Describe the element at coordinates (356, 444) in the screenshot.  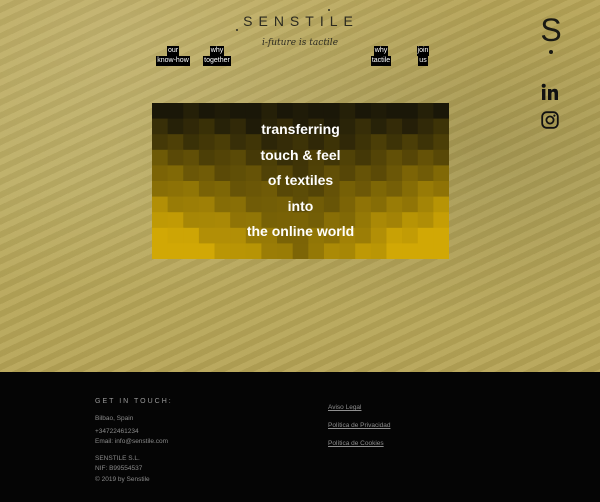
I see `footer-link-cookies: Política de Cookies` at that location.